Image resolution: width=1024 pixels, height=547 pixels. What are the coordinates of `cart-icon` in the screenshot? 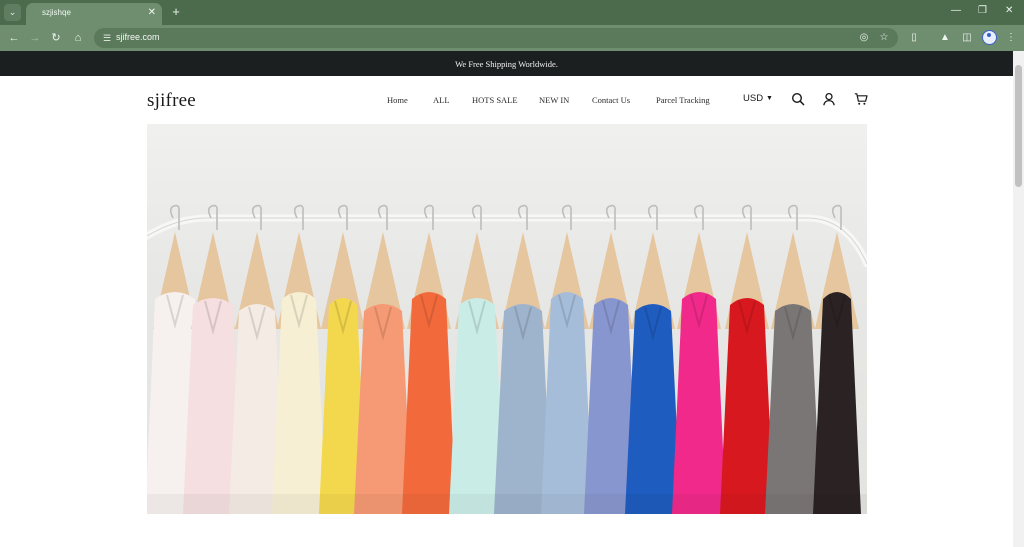 It's located at (861, 99).